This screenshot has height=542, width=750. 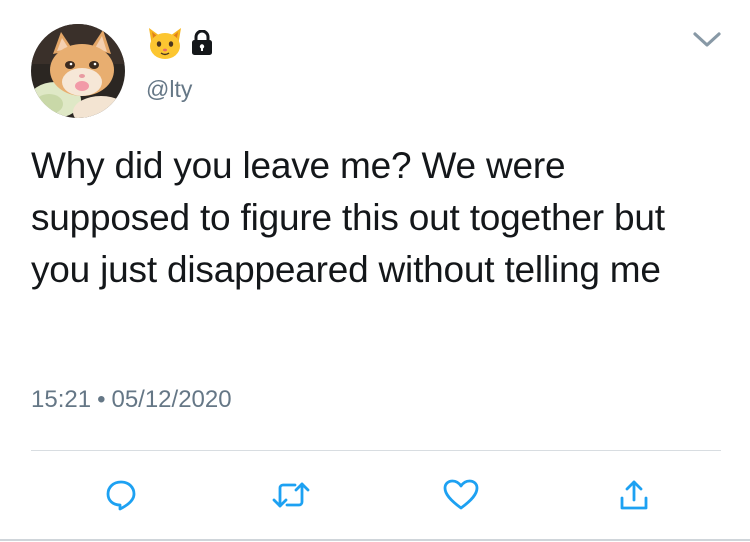 I want to click on handle: @lty, so click(x=169, y=89).